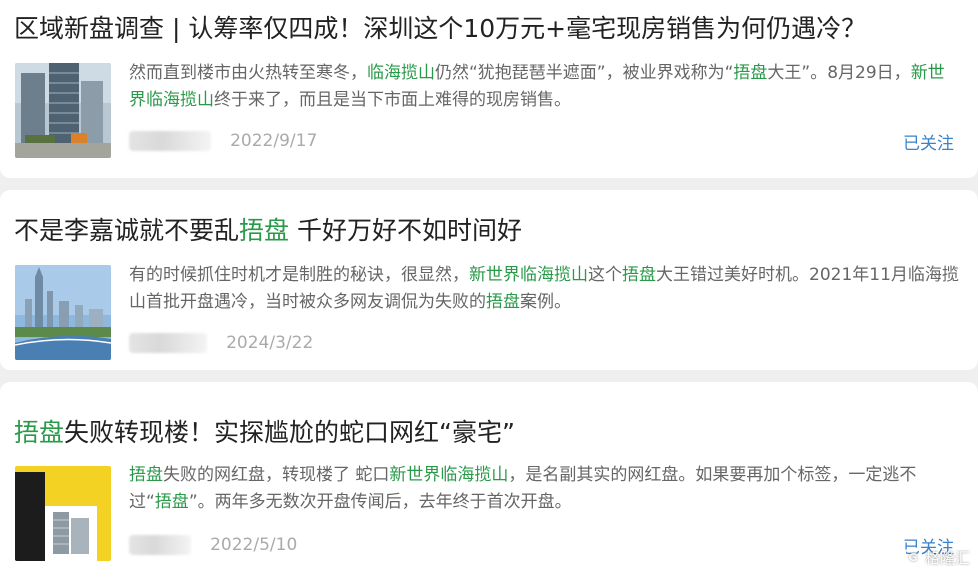 The height and width of the screenshot is (574, 978). What do you see at coordinates (440, 29) in the screenshot?
I see `article-title: 区域新盘调查 | 认筹率仅四成！深圳这个10万元+毫宅现房销售为何仍遇冷？` at bounding box center [440, 29].